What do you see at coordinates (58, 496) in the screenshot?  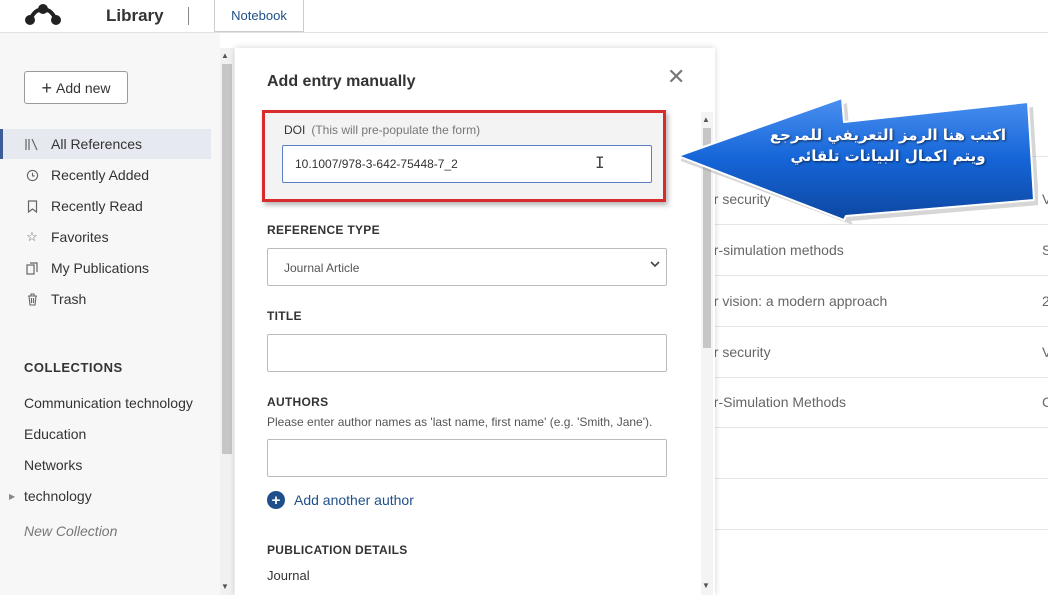 I see `collection-item-technology: technology` at bounding box center [58, 496].